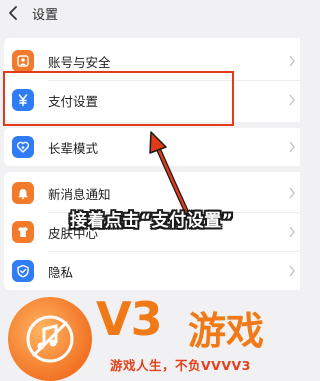 This screenshot has height=381, width=320. What do you see at coordinates (129, 319) in the screenshot?
I see `watermark-brand: V3` at bounding box center [129, 319].